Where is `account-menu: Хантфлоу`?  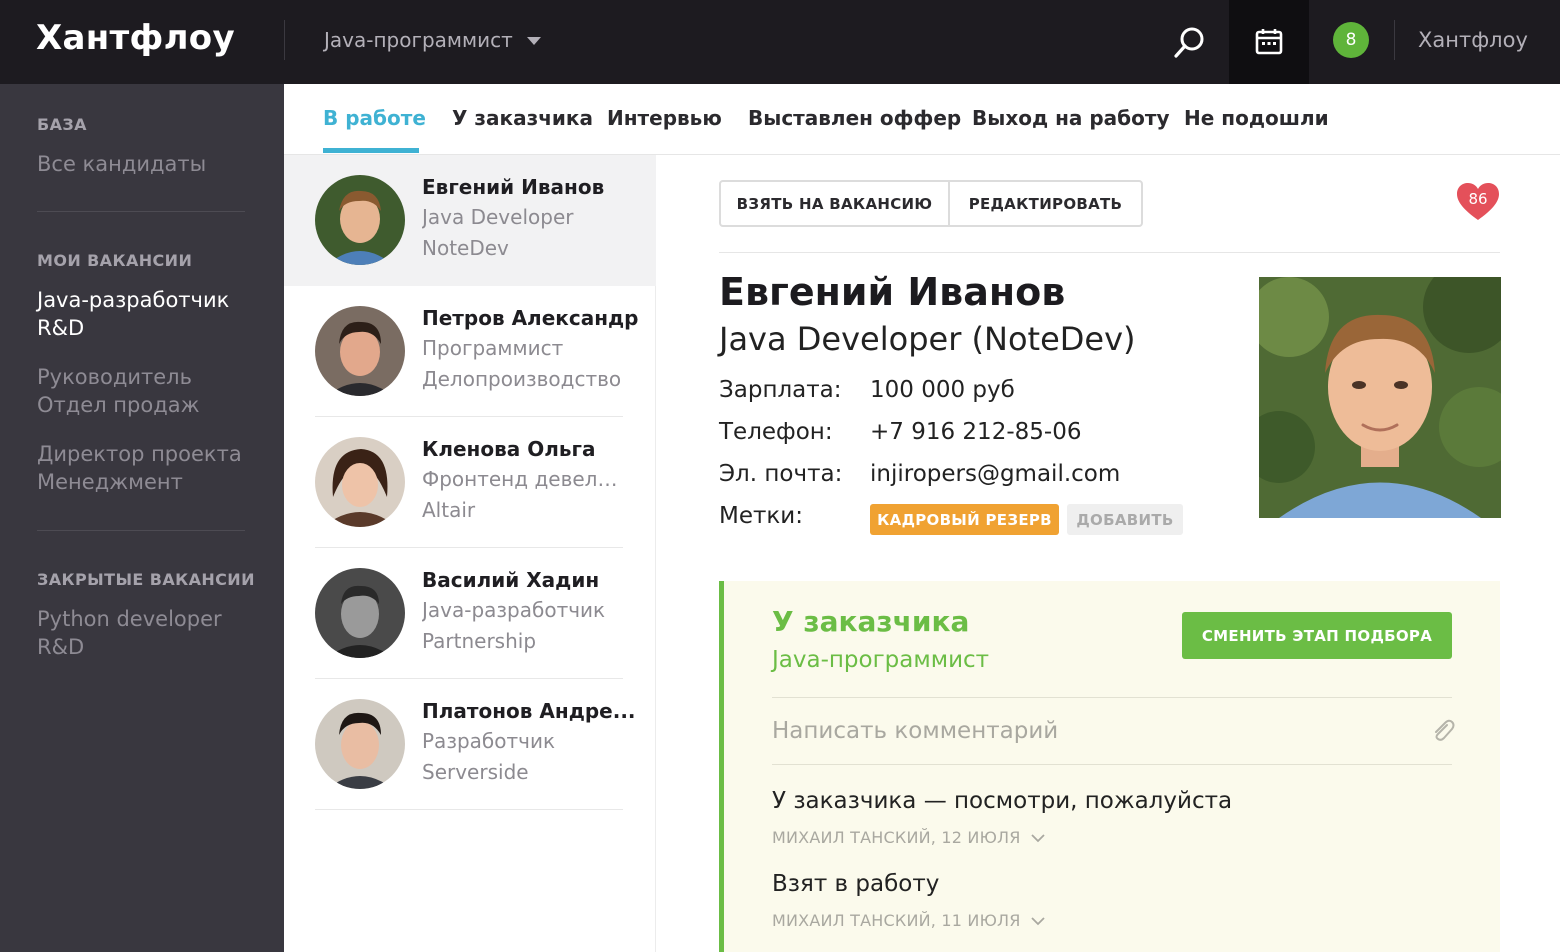
account-menu: Хантфлоу is located at coordinates (1473, 40).